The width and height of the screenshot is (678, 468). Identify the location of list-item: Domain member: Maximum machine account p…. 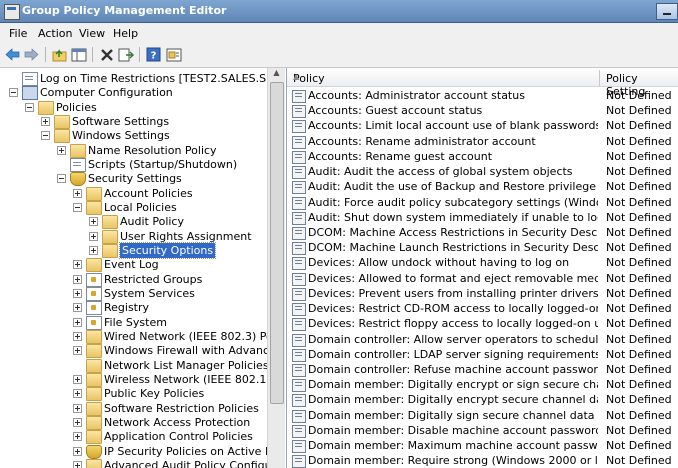
(482, 446).